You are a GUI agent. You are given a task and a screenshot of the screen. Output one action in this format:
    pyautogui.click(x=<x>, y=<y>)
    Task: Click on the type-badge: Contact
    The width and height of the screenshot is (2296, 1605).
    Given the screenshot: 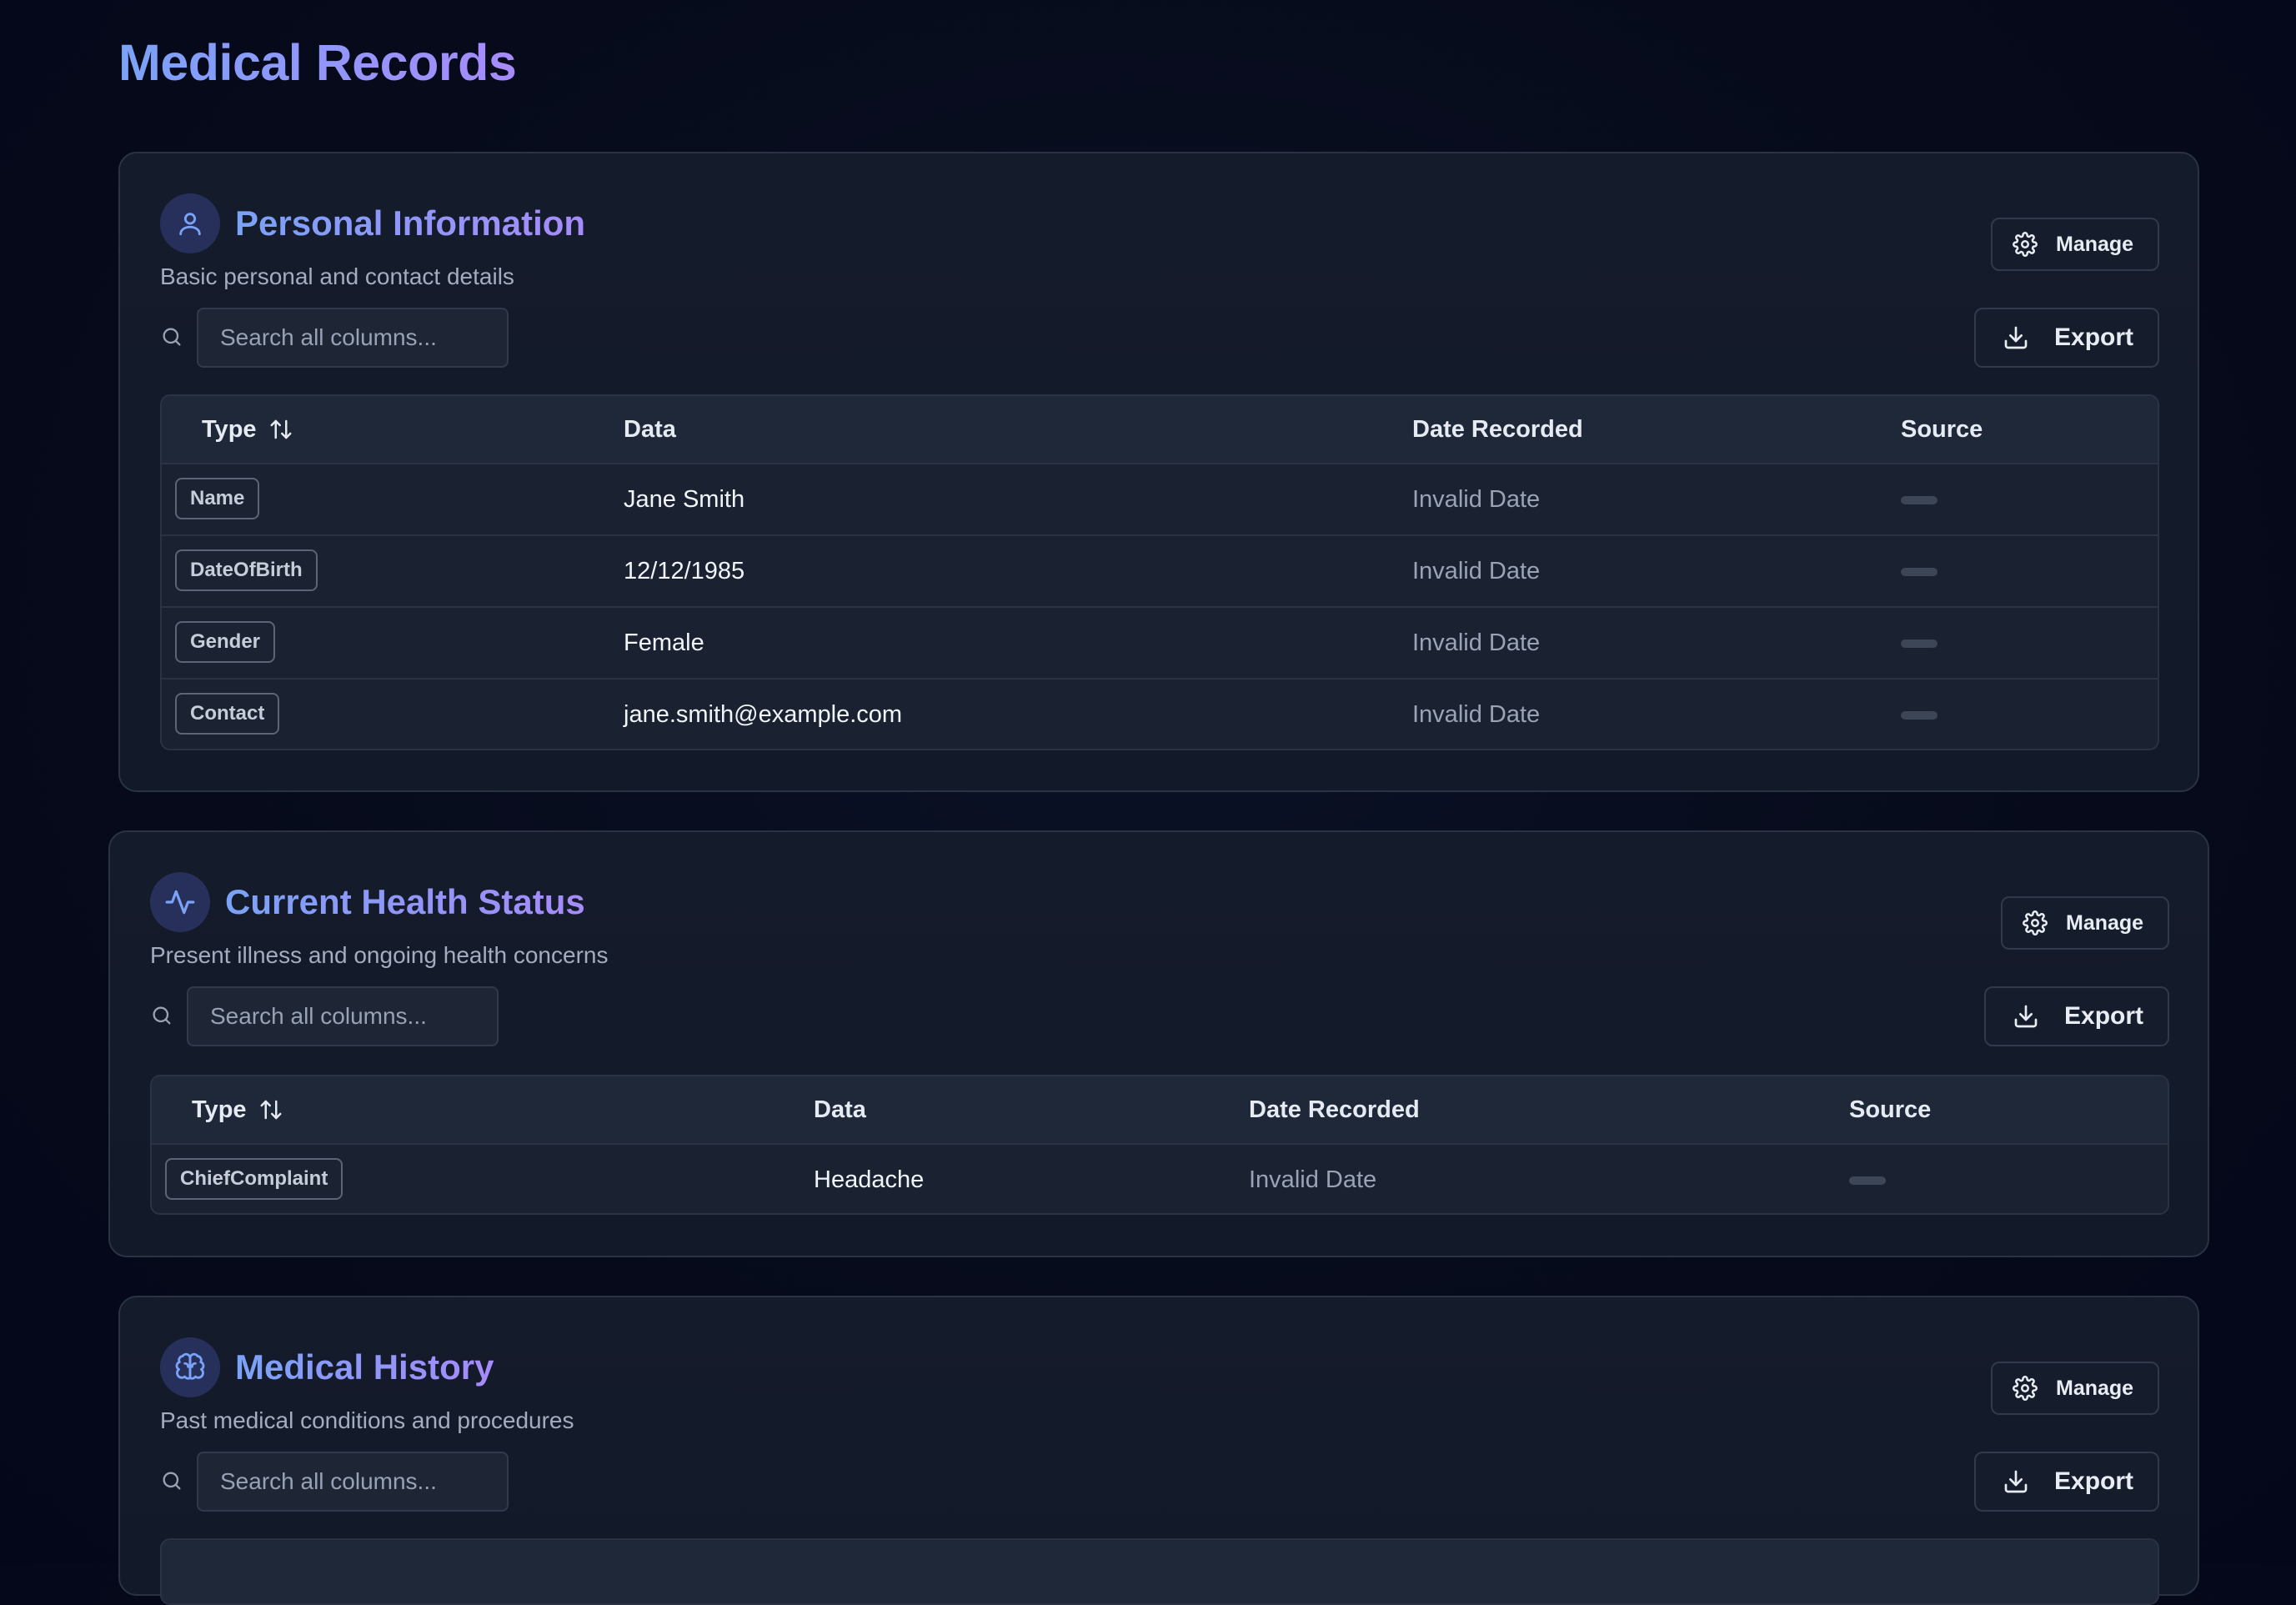 What is the action you would take?
    pyautogui.click(x=227, y=714)
    